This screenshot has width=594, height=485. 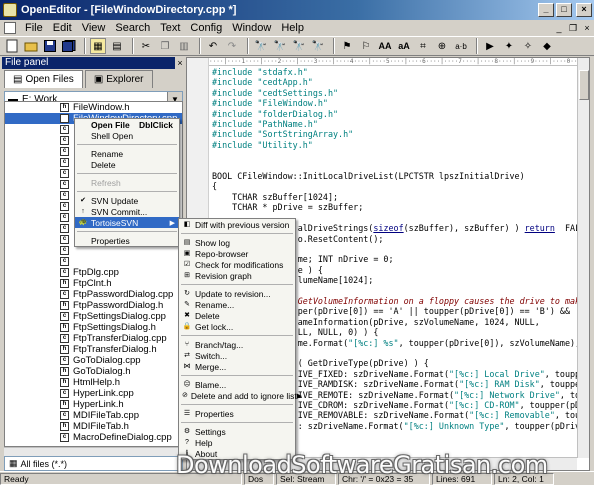 I want to click on menu-item-show-log: ▤ Show log, so click(x=237, y=242).